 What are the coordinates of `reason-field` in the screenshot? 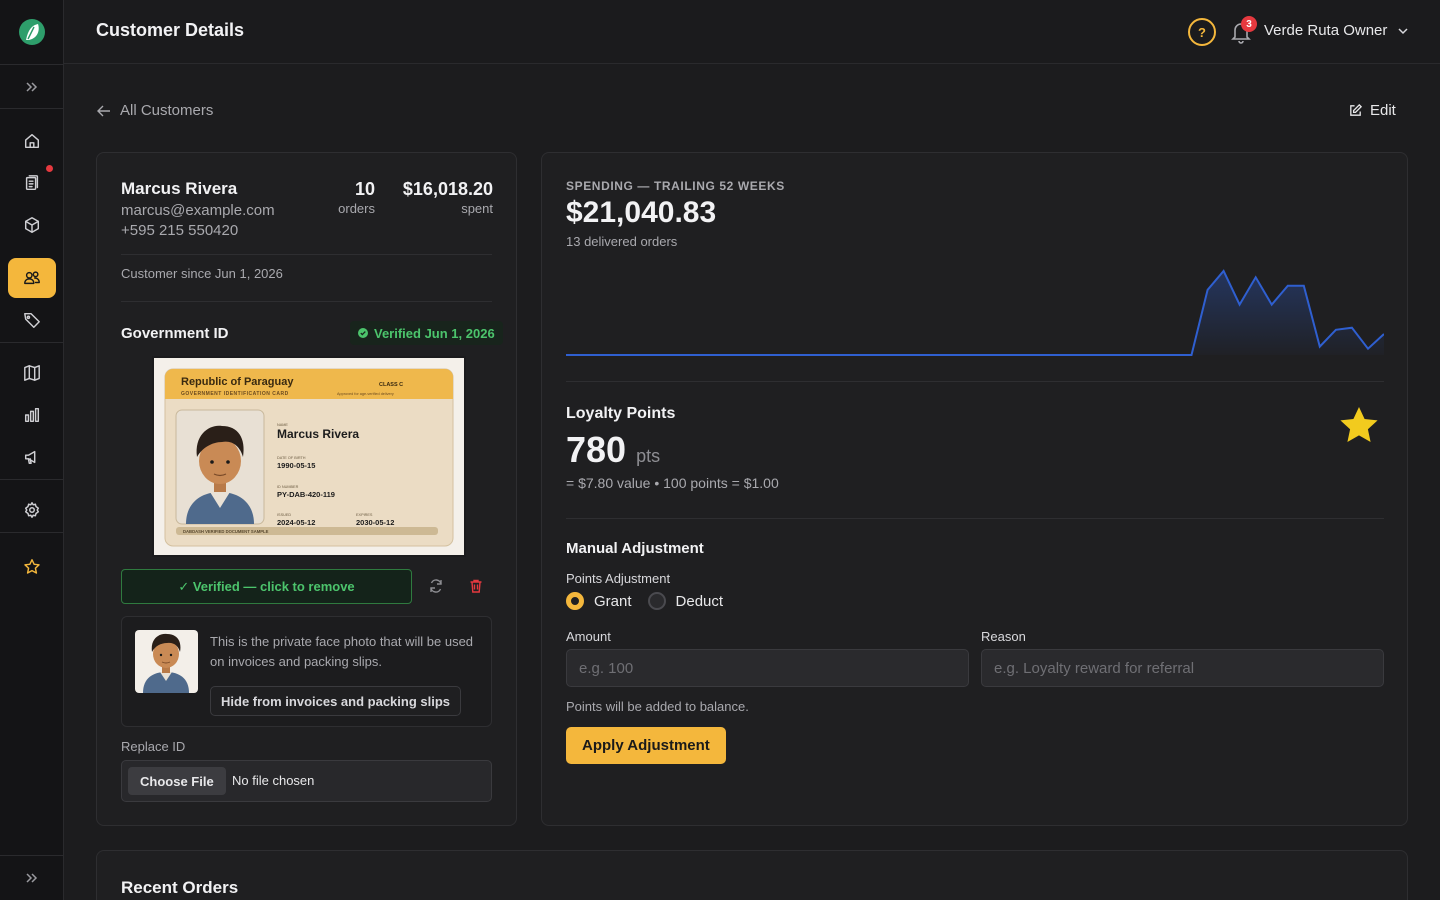 It's located at (1182, 668).